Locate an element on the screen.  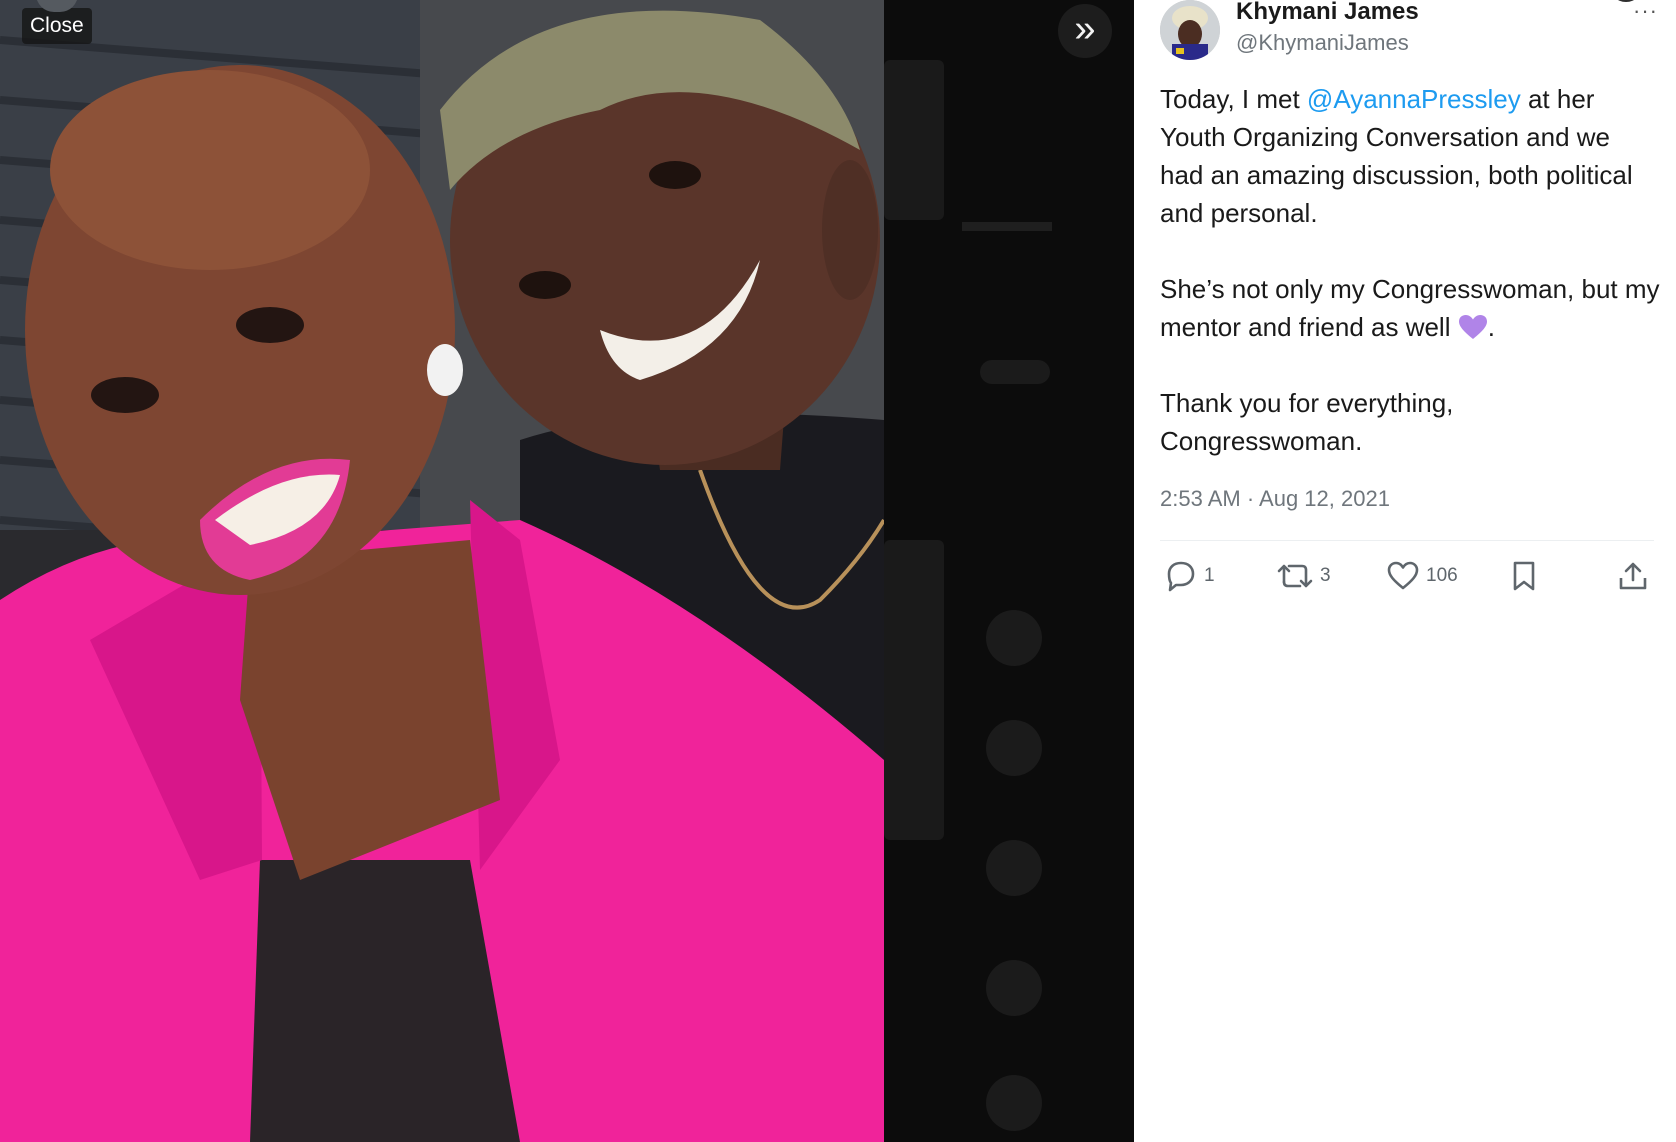
author-name: Khymani James is located at coordinates (1327, 13).